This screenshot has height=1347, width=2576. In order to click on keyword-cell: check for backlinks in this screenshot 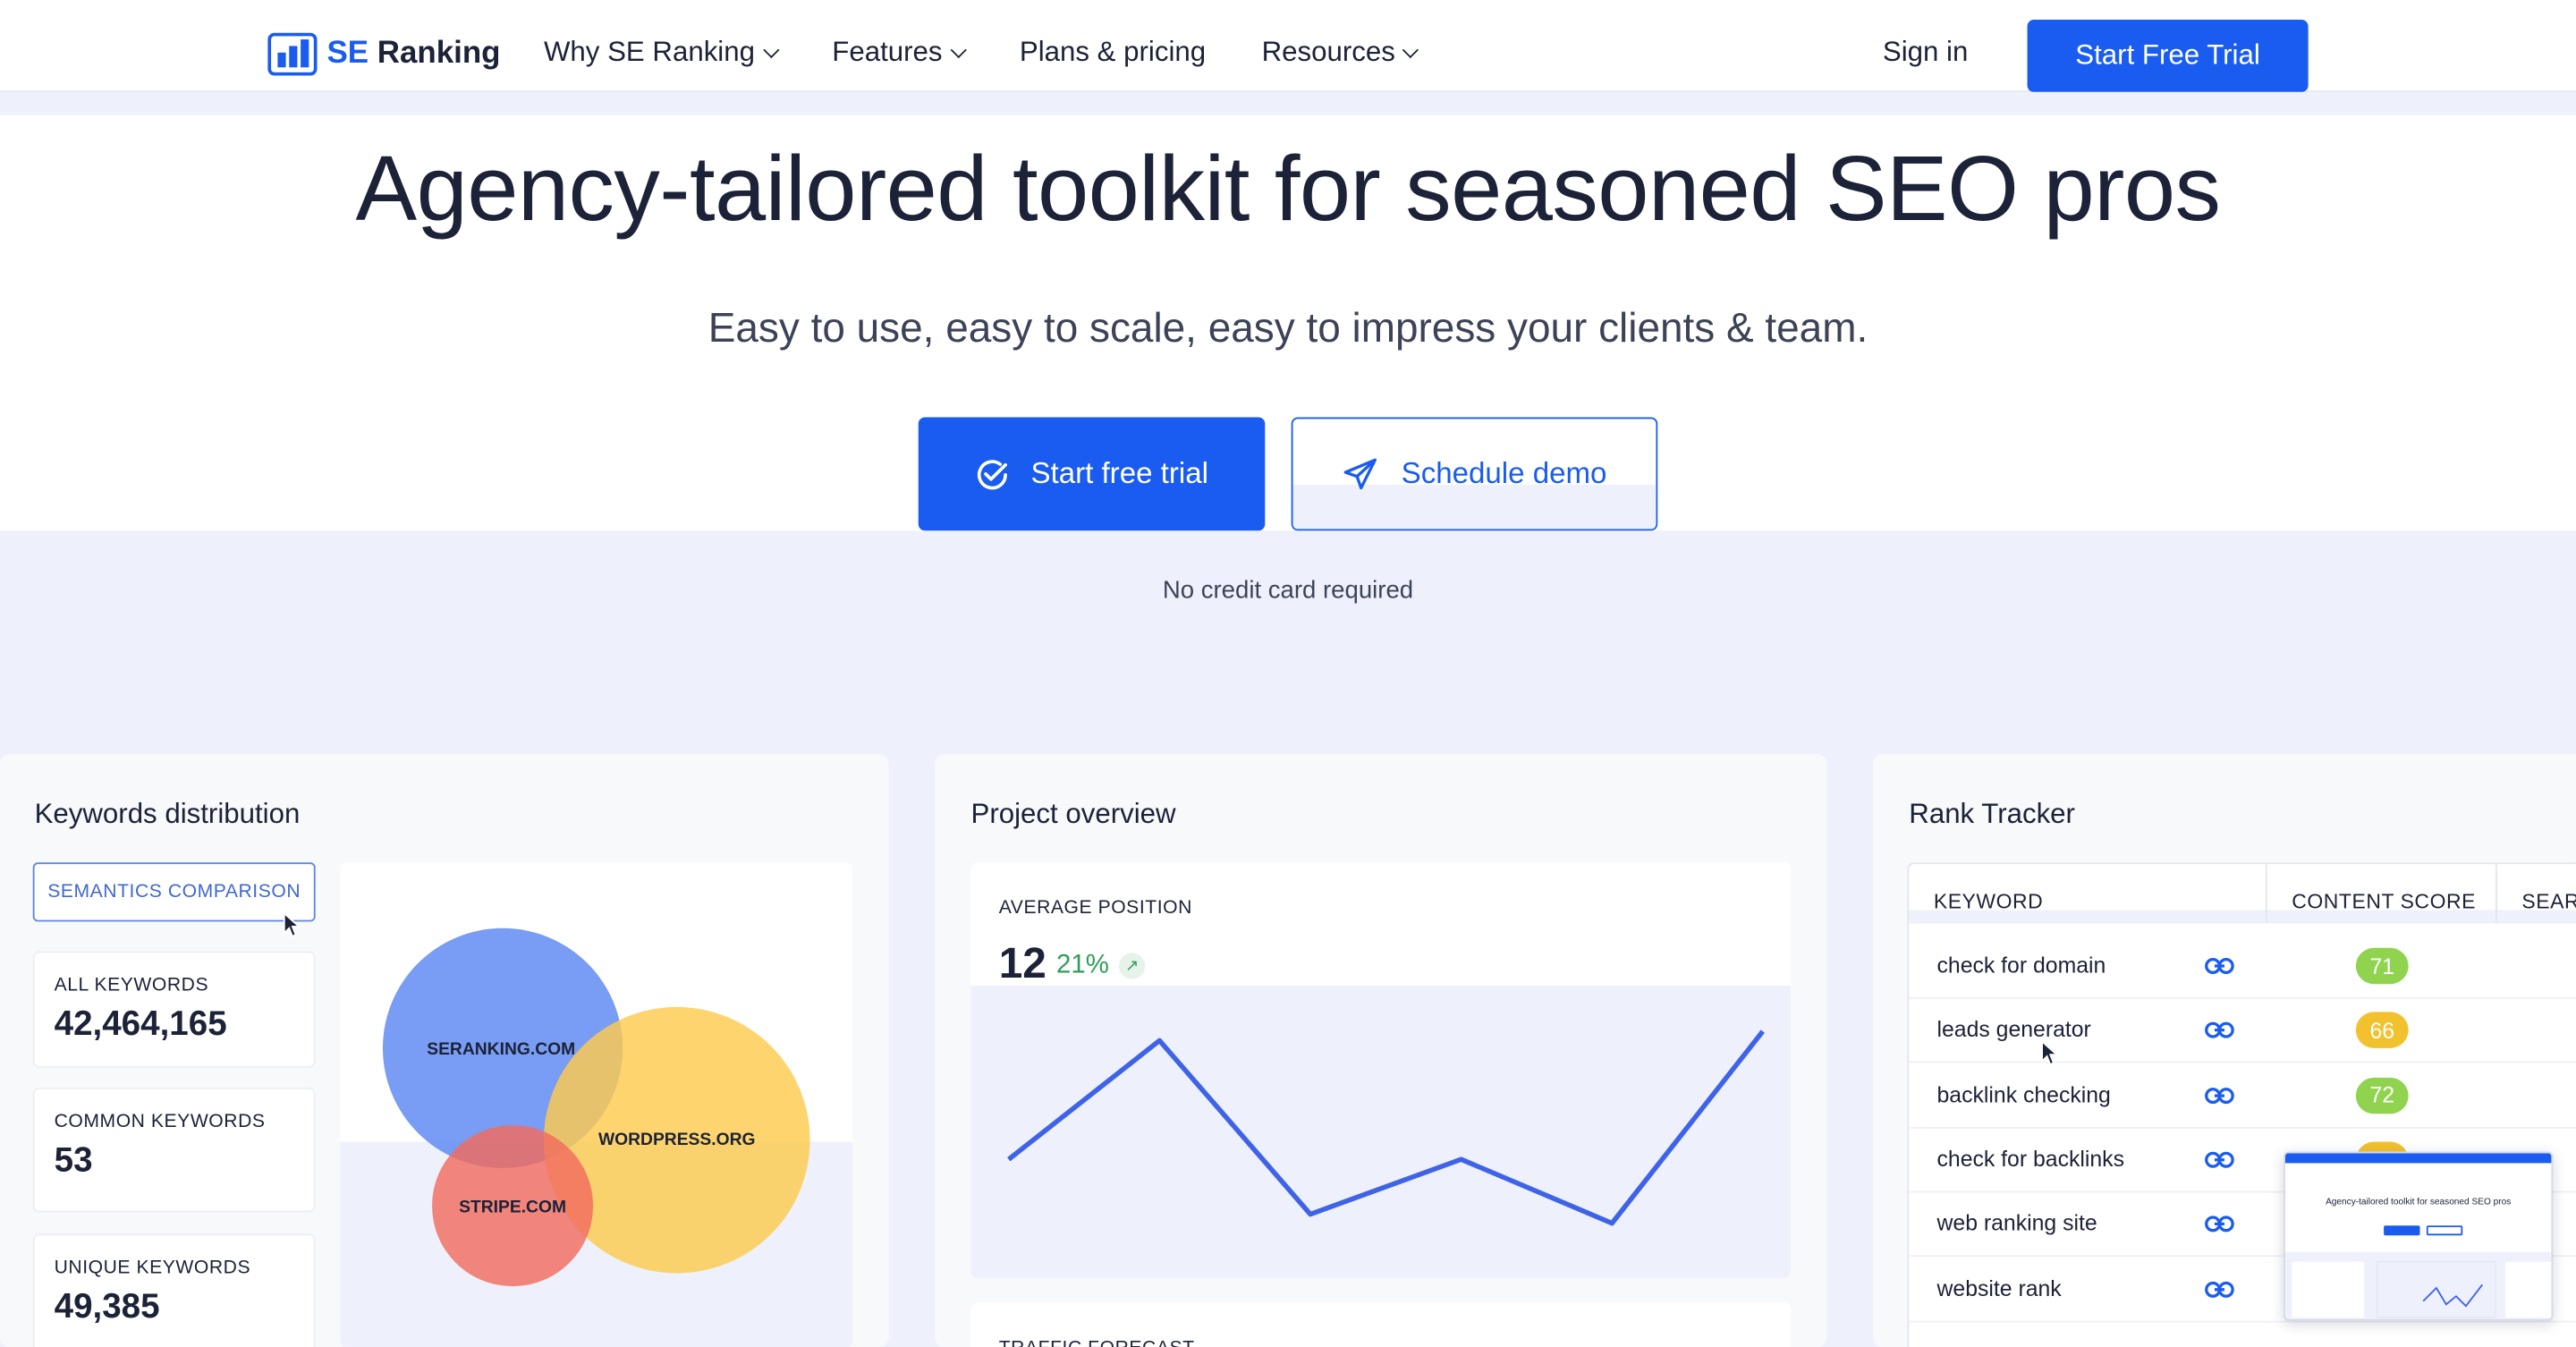, I will do `click(2030, 1159)`.